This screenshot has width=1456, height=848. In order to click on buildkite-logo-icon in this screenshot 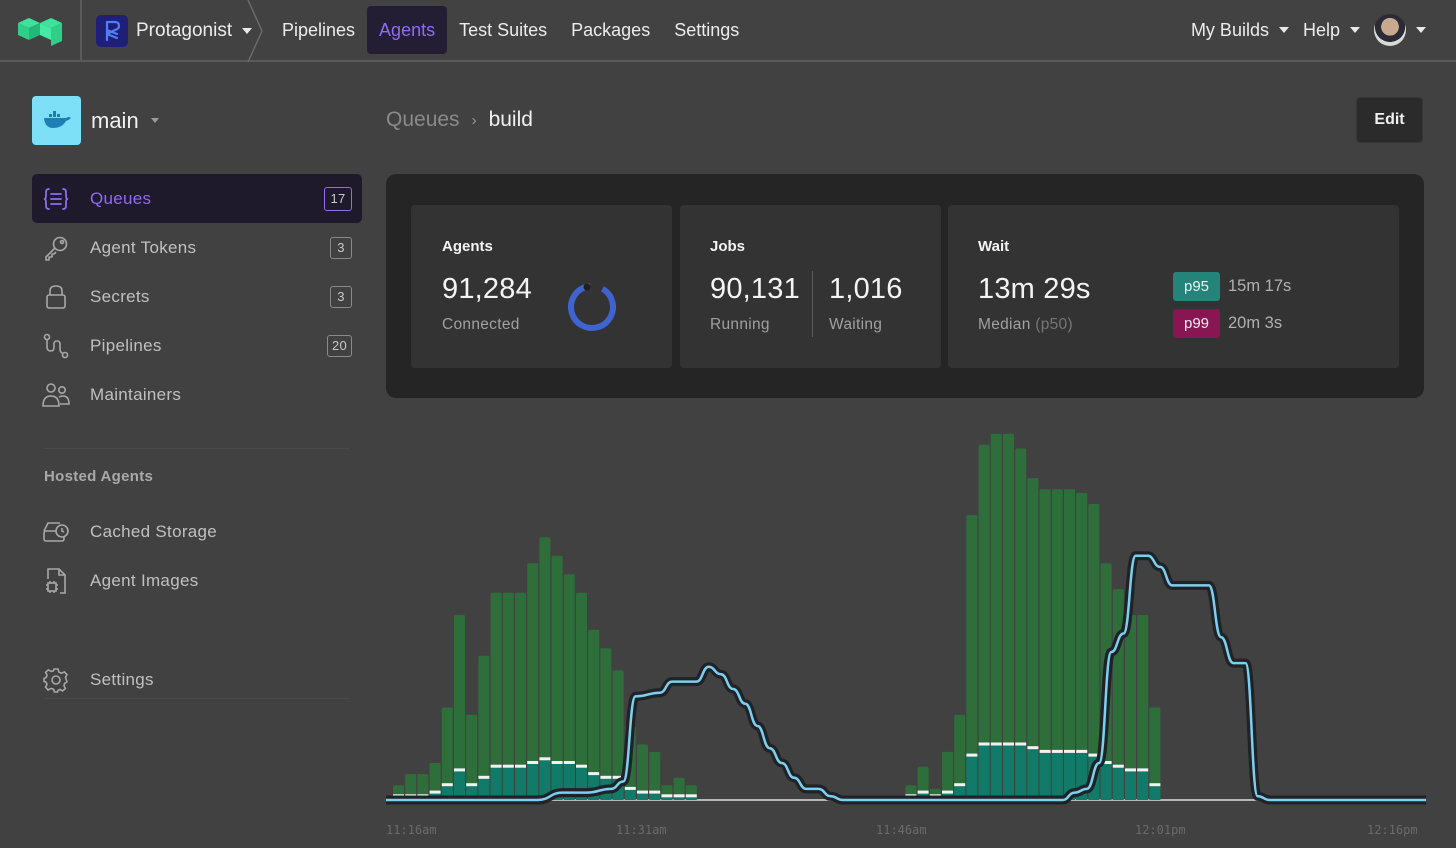, I will do `click(41, 32)`.